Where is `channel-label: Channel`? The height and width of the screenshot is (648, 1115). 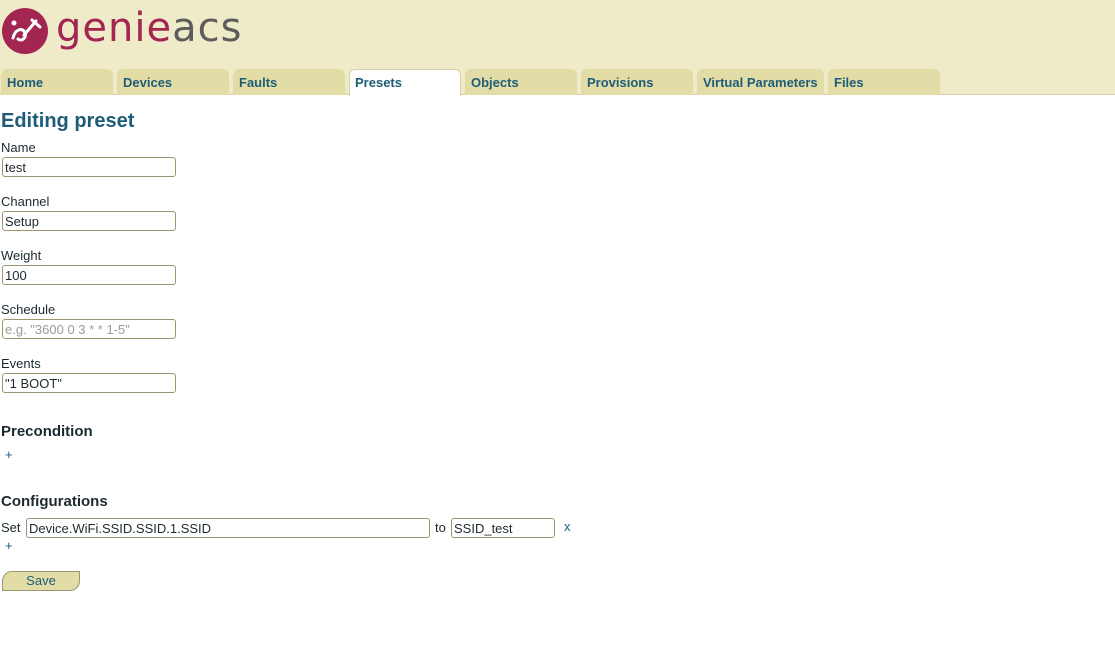
channel-label: Channel is located at coordinates (25, 201).